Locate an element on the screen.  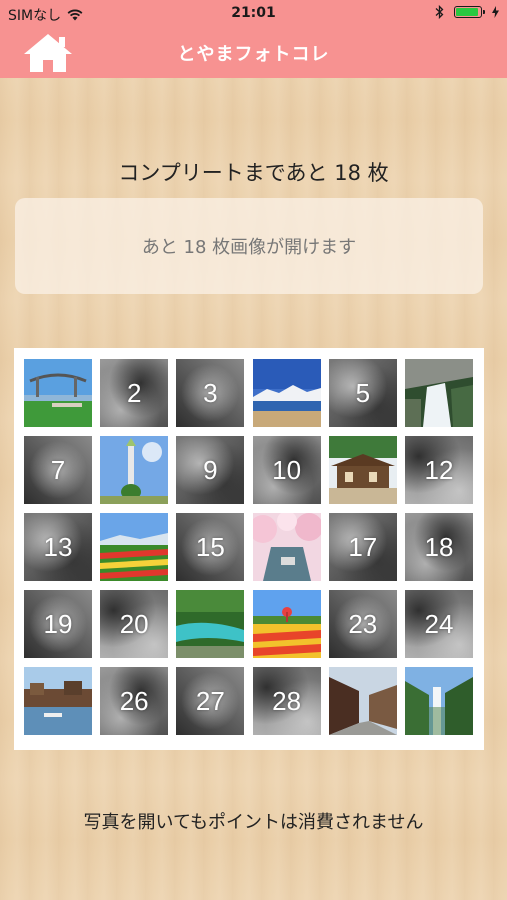
photo-tile-locked: 17 is located at coordinates (362, 547).